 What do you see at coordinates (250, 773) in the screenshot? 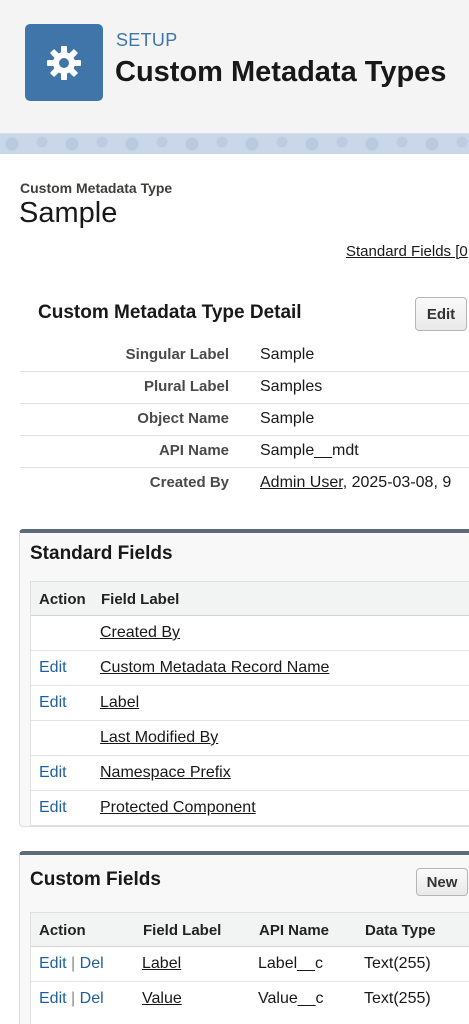
I see `table-row: Edit Namespace Prefix` at bounding box center [250, 773].